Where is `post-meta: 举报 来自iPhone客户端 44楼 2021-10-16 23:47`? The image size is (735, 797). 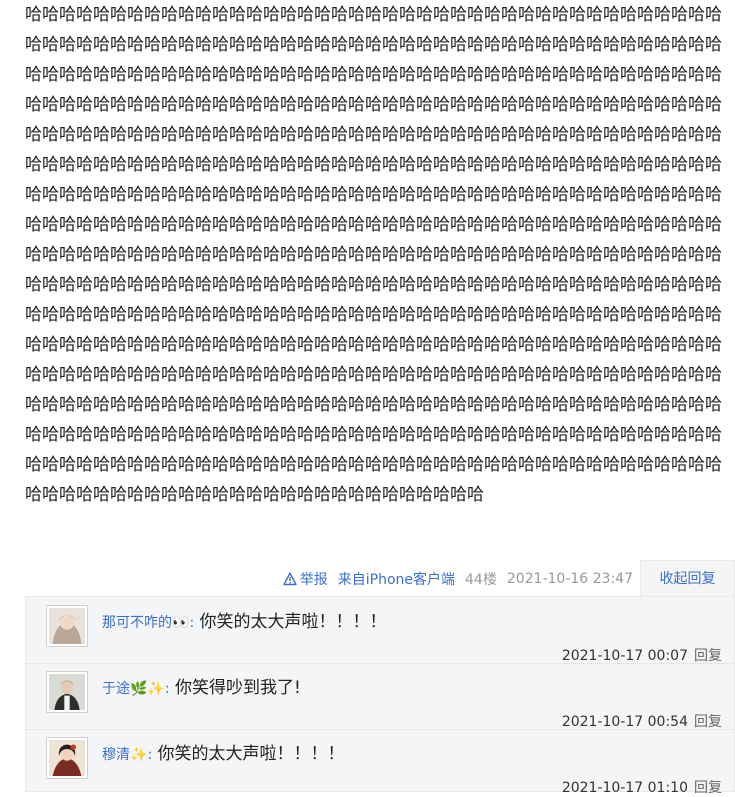 post-meta: 举报 来自iPhone客户端 44楼 2021-10-16 23:47 is located at coordinates (458, 579).